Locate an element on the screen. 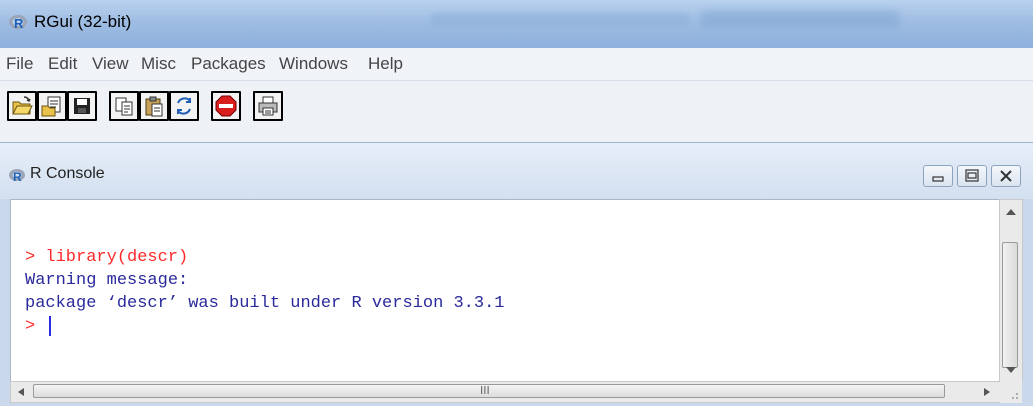 The width and height of the screenshot is (1033, 406). menu-packages: Packages is located at coordinates (228, 64).